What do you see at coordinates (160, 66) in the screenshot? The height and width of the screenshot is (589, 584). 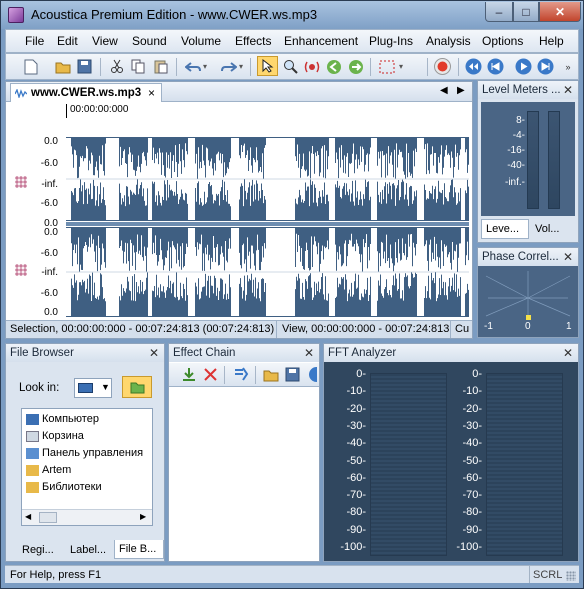 I see `paste-icon` at bounding box center [160, 66].